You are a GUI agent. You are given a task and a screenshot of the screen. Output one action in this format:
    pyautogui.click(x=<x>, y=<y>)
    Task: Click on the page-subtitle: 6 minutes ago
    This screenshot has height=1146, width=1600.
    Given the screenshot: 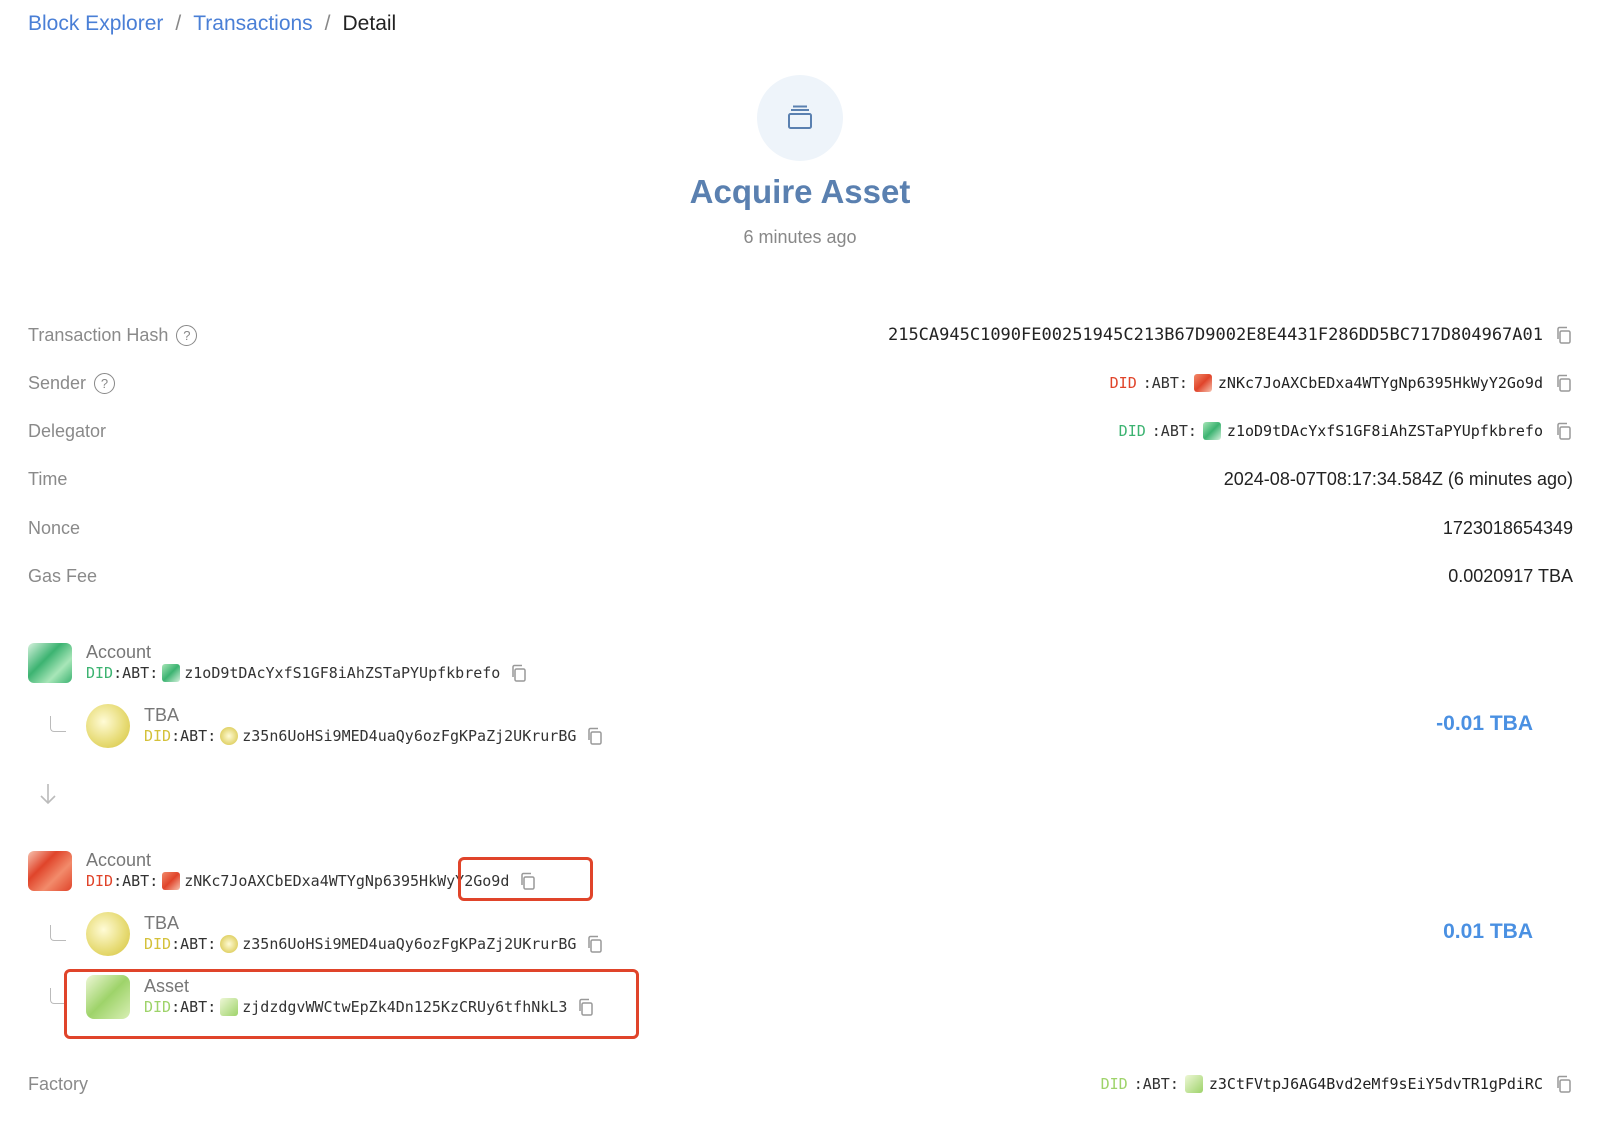 What is the action you would take?
    pyautogui.click(x=800, y=237)
    